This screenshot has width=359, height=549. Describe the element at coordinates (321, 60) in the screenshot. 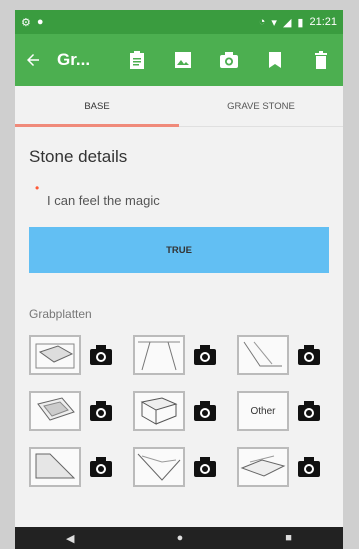

I see `trash-icon` at that location.